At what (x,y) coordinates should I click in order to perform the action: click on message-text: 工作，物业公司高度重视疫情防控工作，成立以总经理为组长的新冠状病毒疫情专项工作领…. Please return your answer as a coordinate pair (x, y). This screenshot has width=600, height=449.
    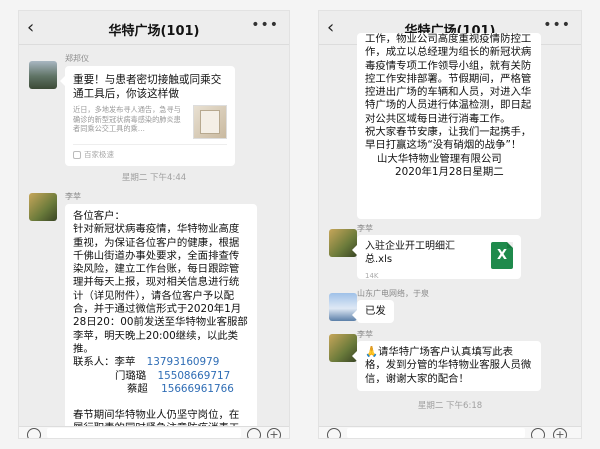
    Looking at the image, I should click on (448, 92).